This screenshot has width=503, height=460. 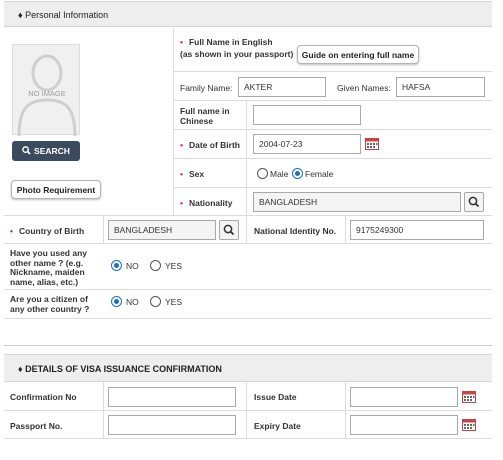 What do you see at coordinates (210, 145) in the screenshot?
I see `dob-label: • Date of Birth` at bounding box center [210, 145].